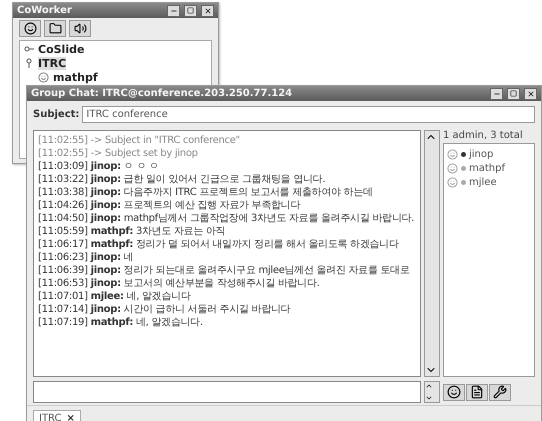  What do you see at coordinates (429, 386) in the screenshot?
I see `scroll-up-icon` at bounding box center [429, 386].